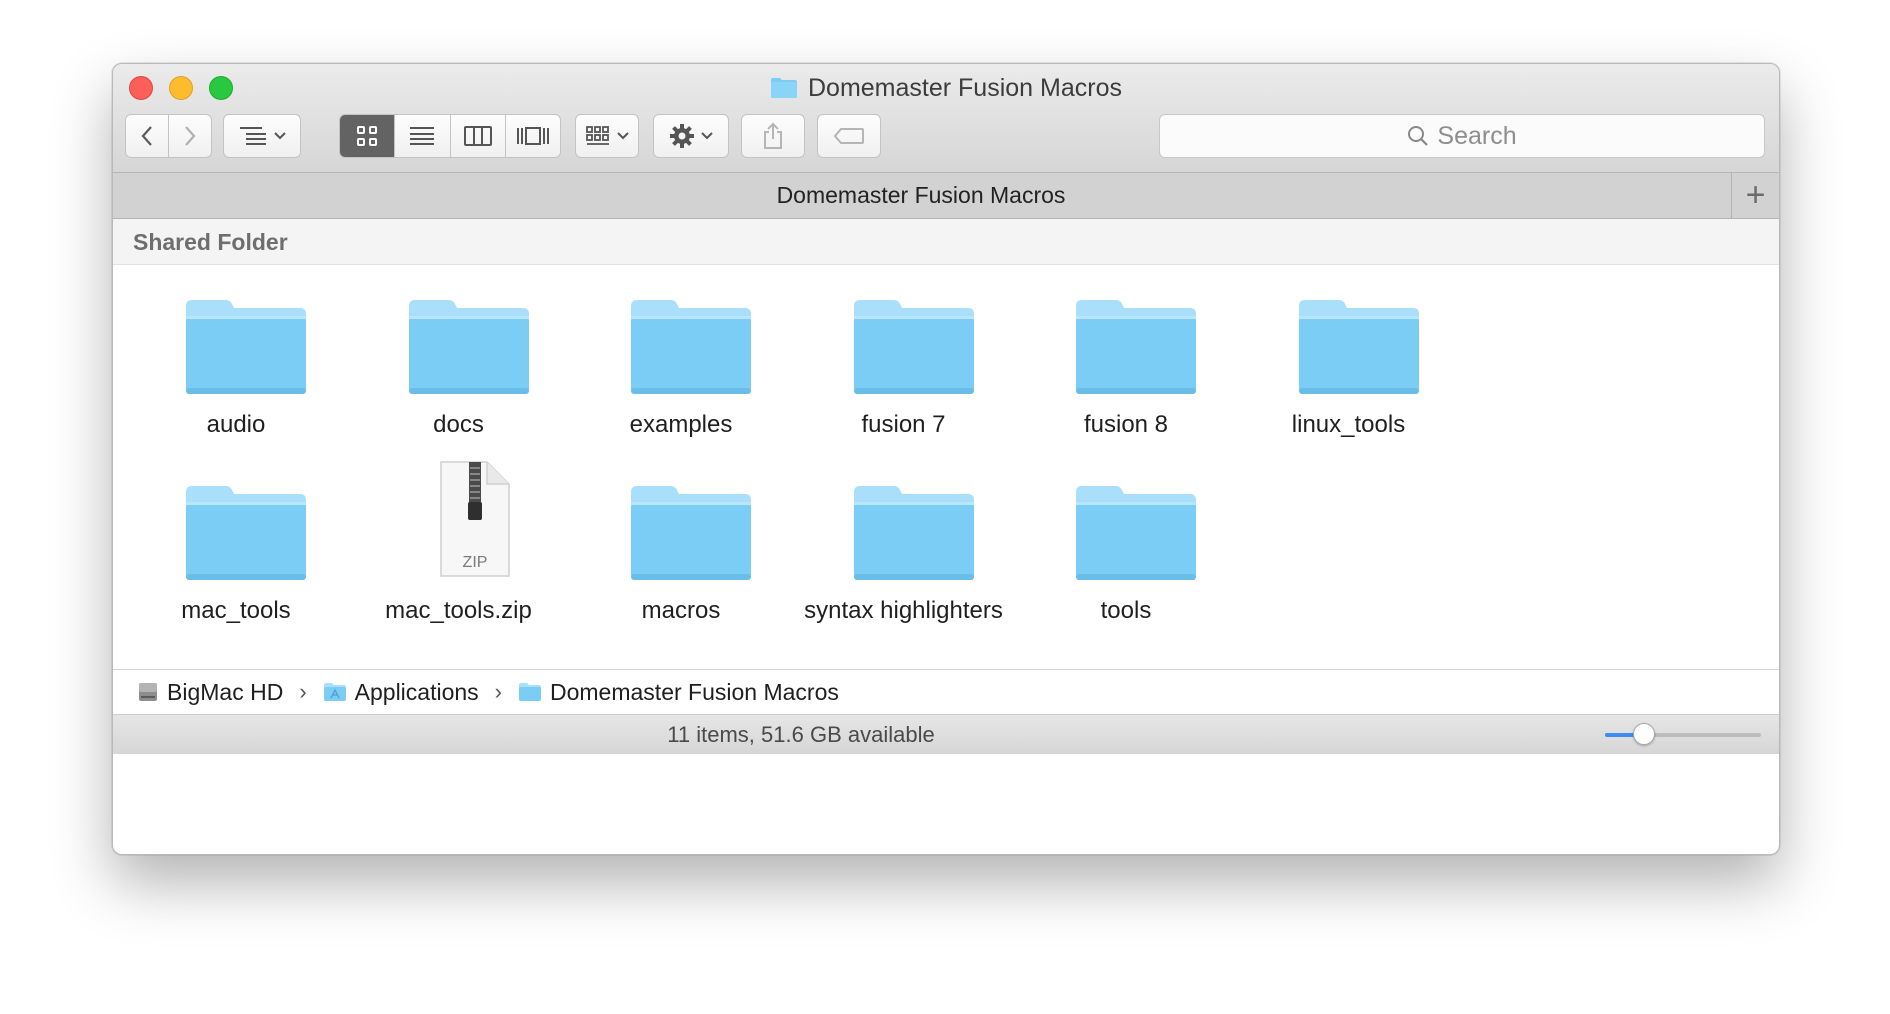 This screenshot has height=1014, width=1890. I want to click on gear-icon, so click(682, 136).